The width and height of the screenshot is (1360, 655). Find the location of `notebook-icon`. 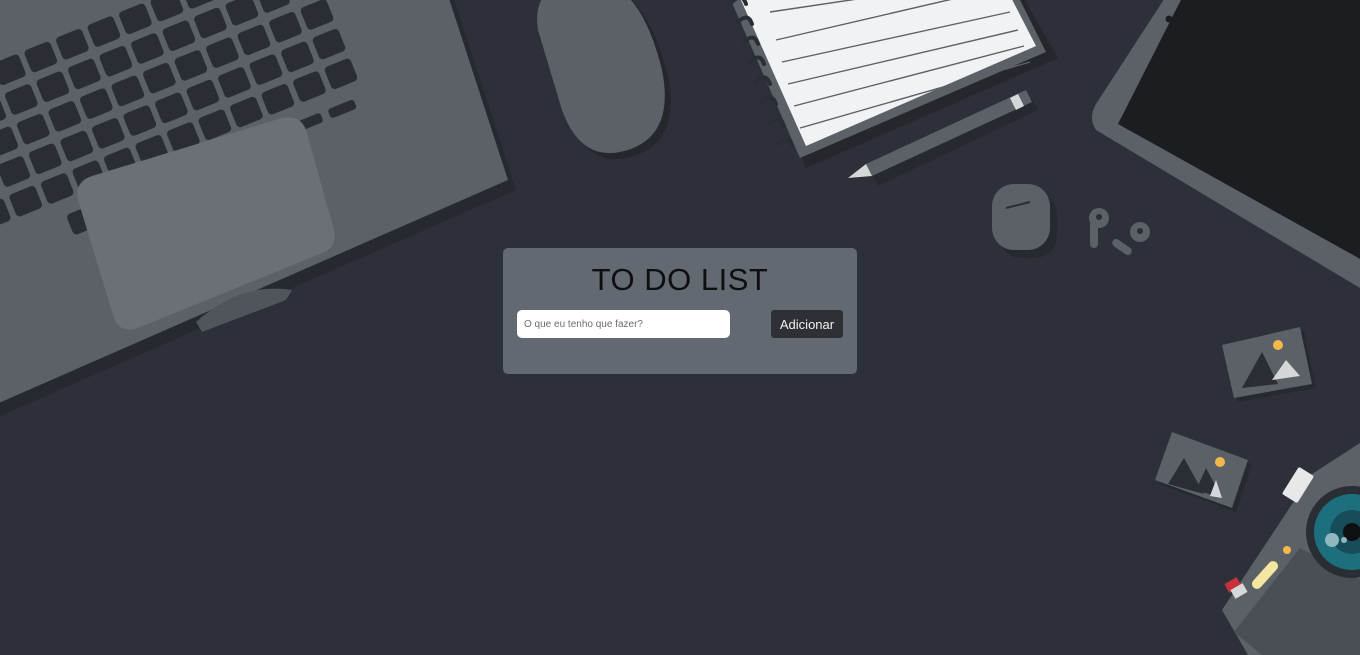

notebook-icon is located at coordinates (894, 84).